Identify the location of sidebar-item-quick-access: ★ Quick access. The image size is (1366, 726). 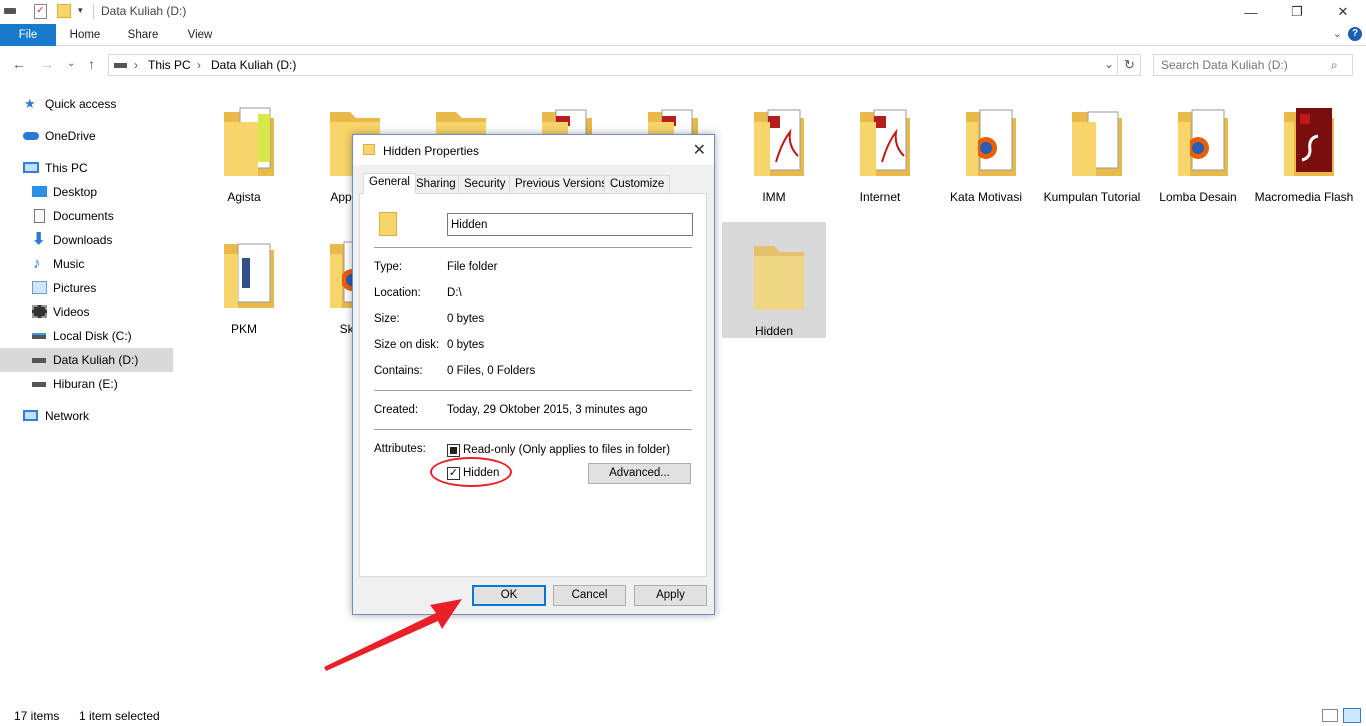
(86, 104).